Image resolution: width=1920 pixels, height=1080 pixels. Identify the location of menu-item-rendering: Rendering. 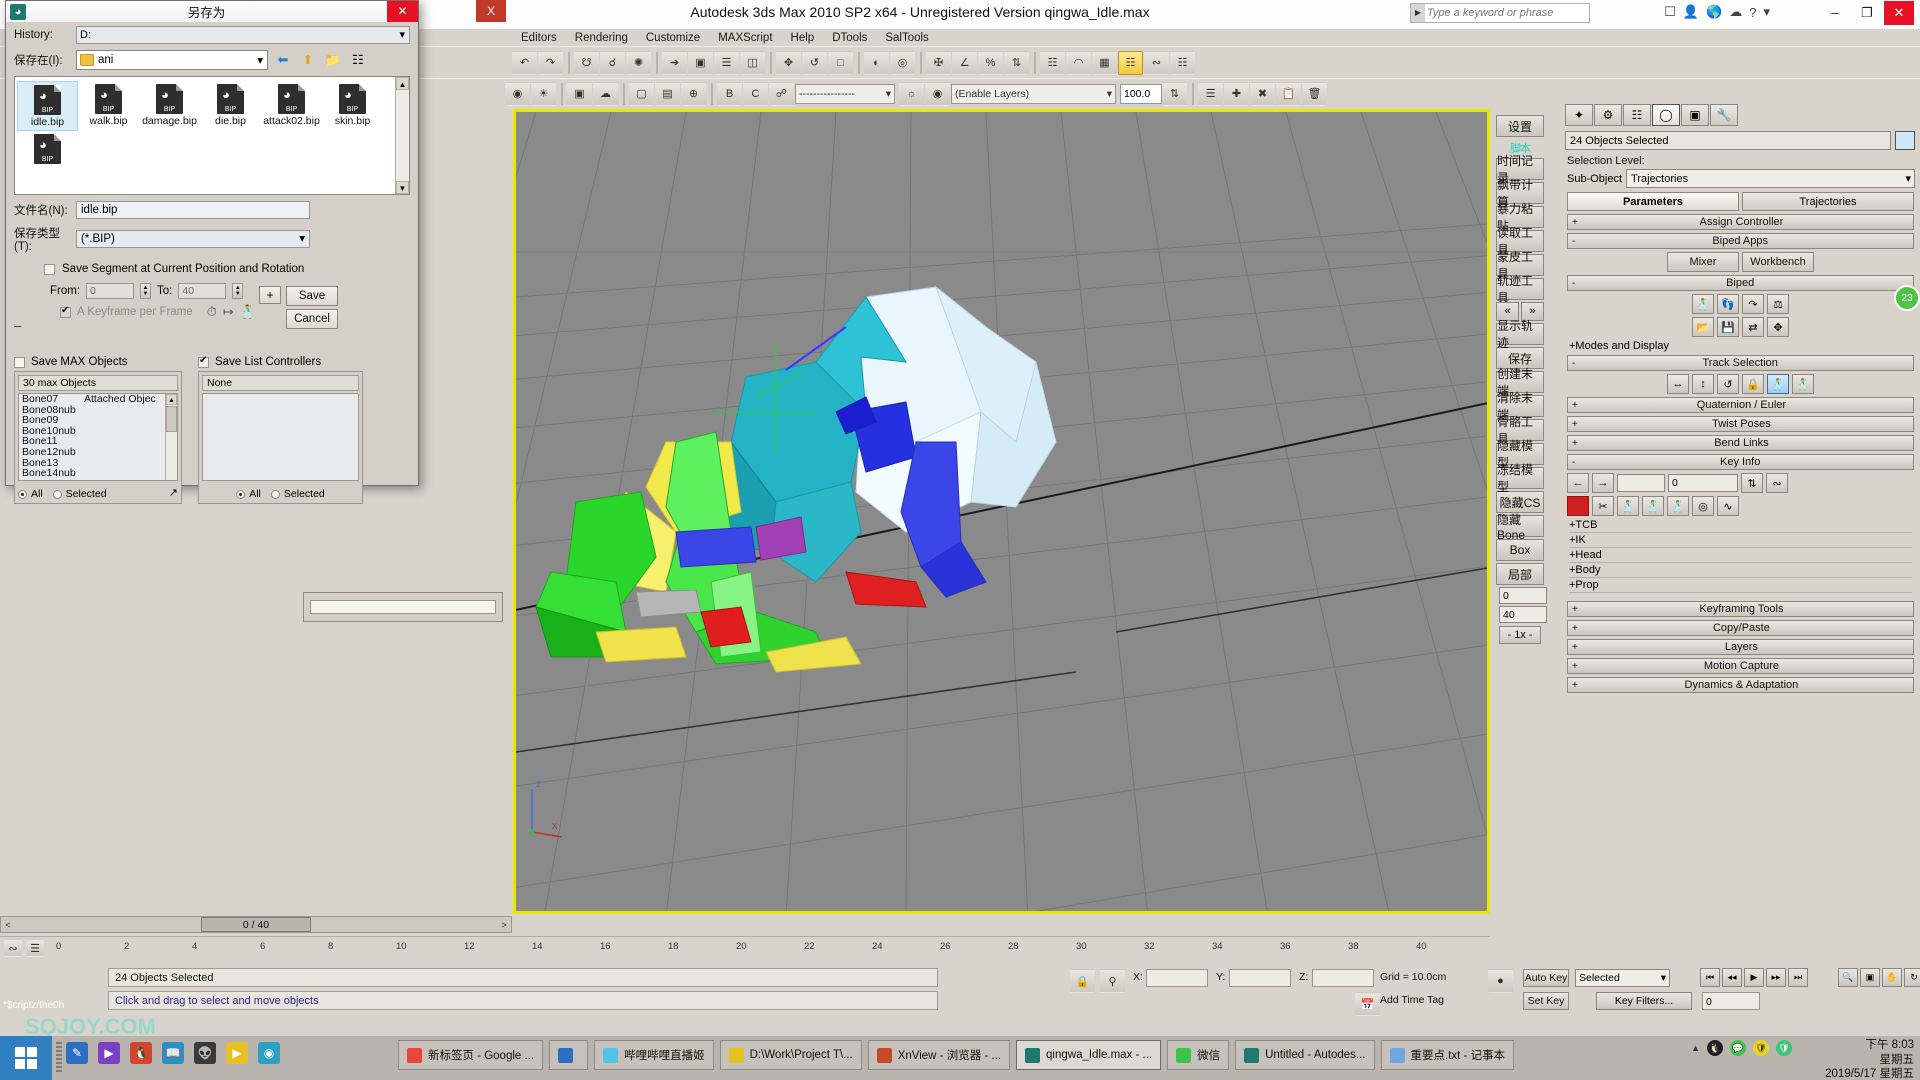
(601, 38).